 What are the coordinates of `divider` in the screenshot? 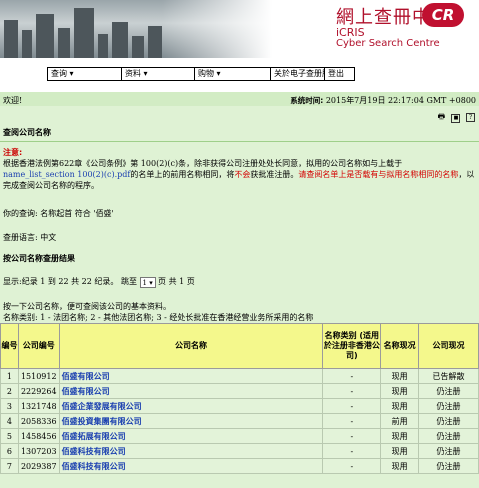 It's located at (239, 141).